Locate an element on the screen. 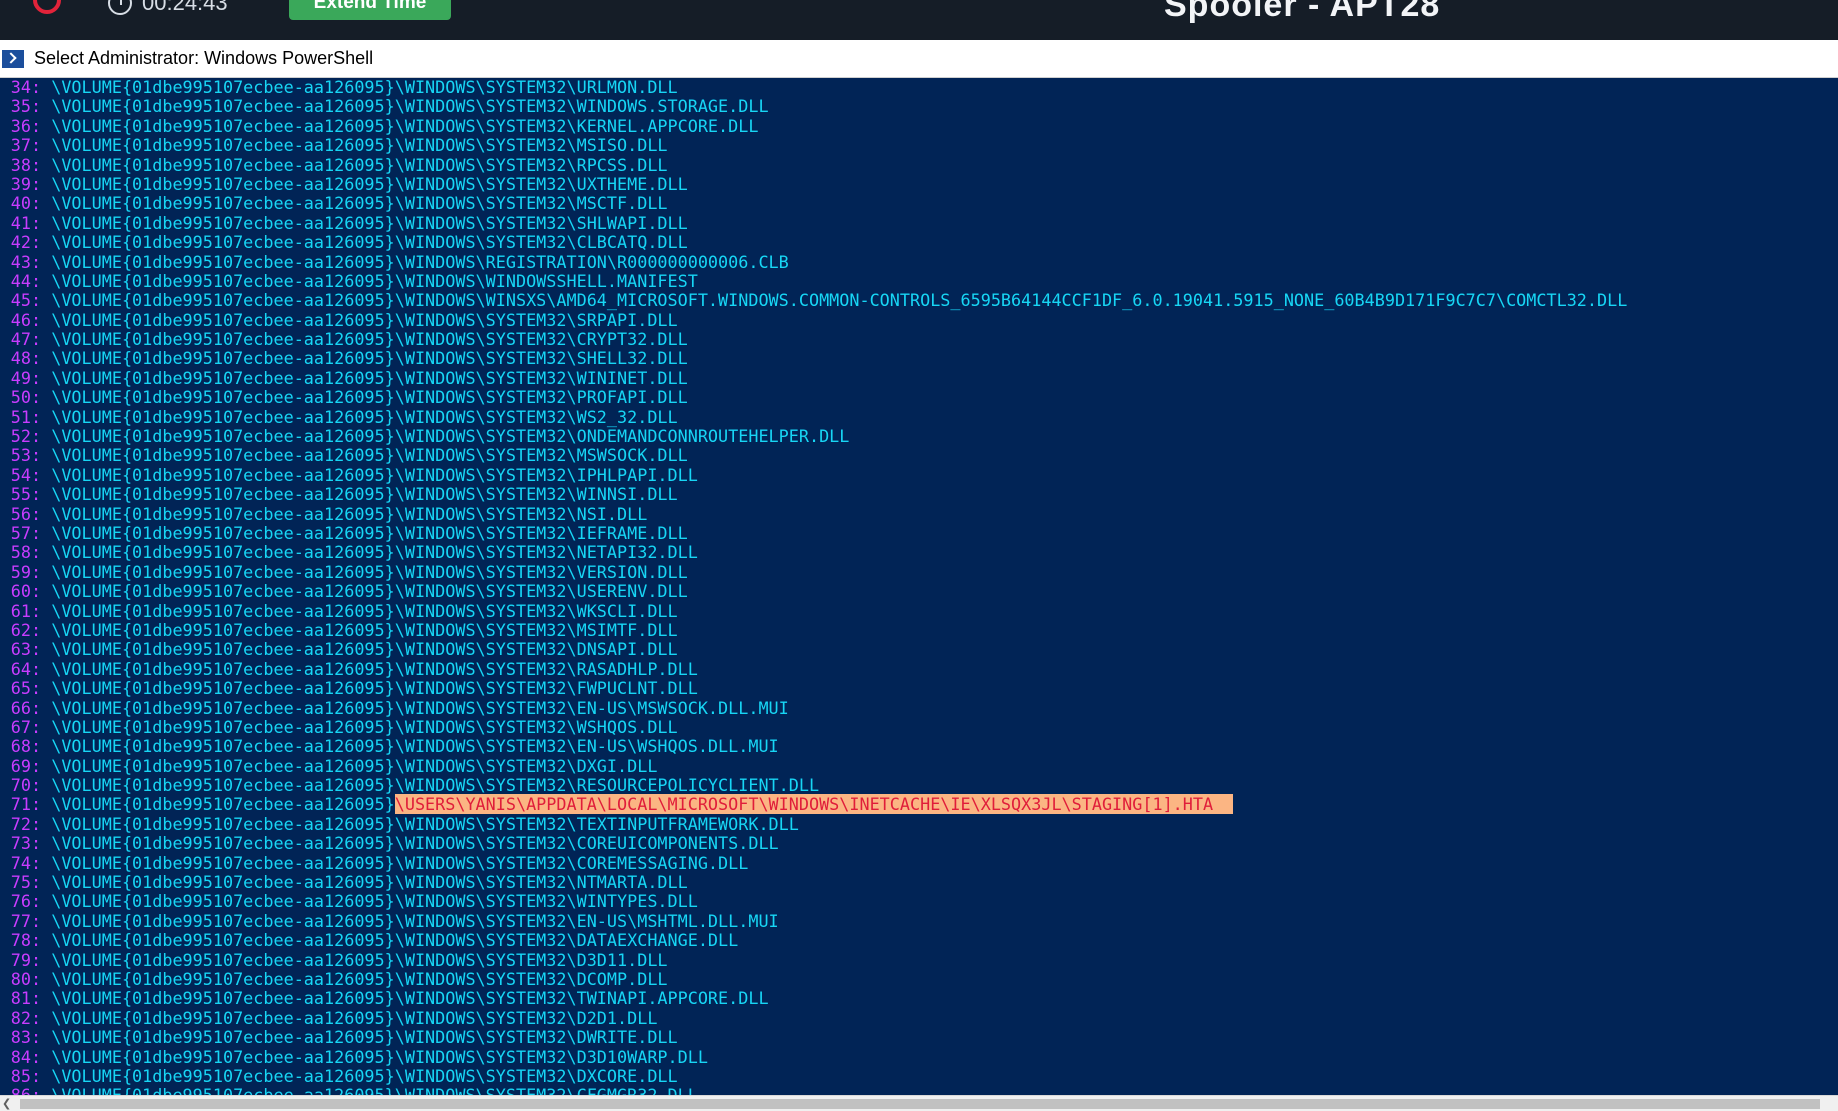  line-number: 75 is located at coordinates (20, 882).